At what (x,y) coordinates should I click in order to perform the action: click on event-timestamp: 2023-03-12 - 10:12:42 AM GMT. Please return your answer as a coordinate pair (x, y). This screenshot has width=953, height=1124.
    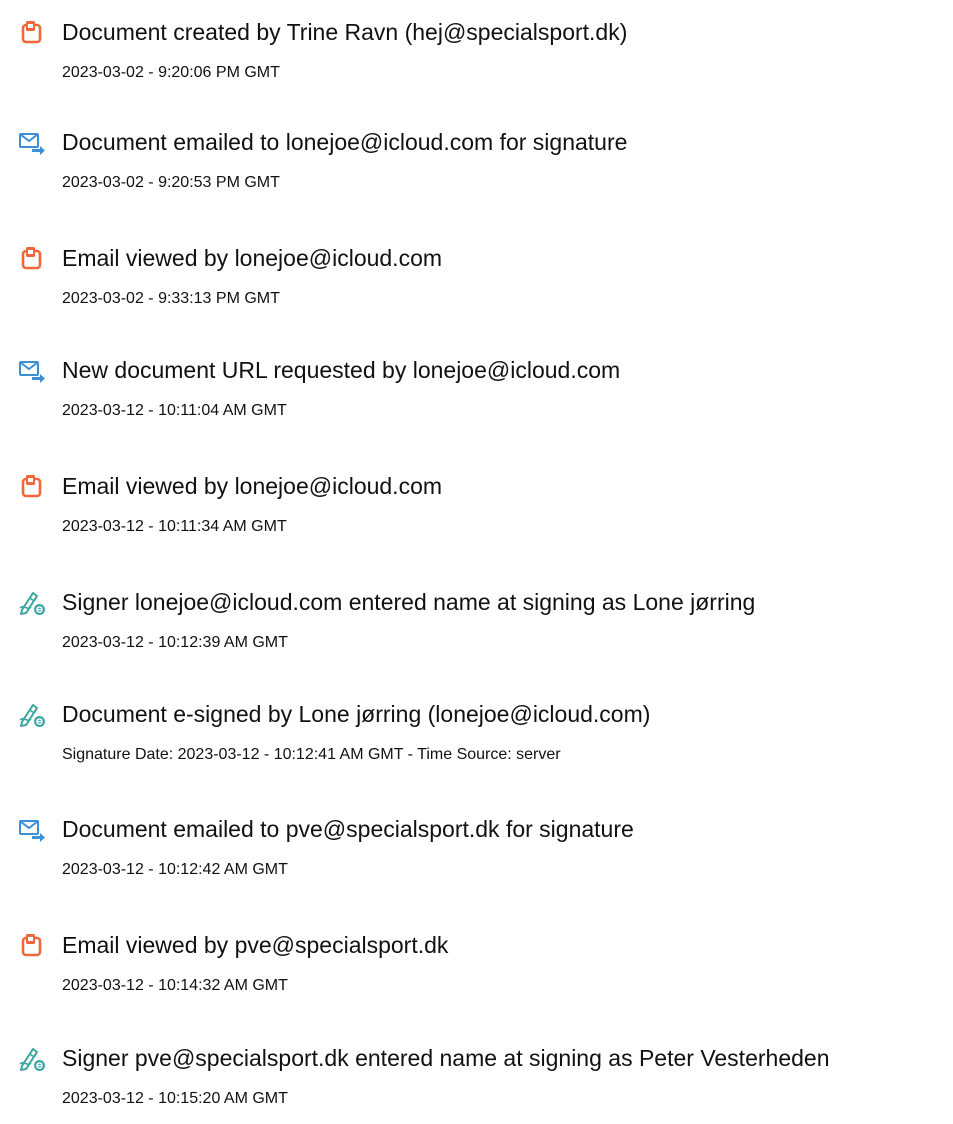
    Looking at the image, I should click on (175, 869).